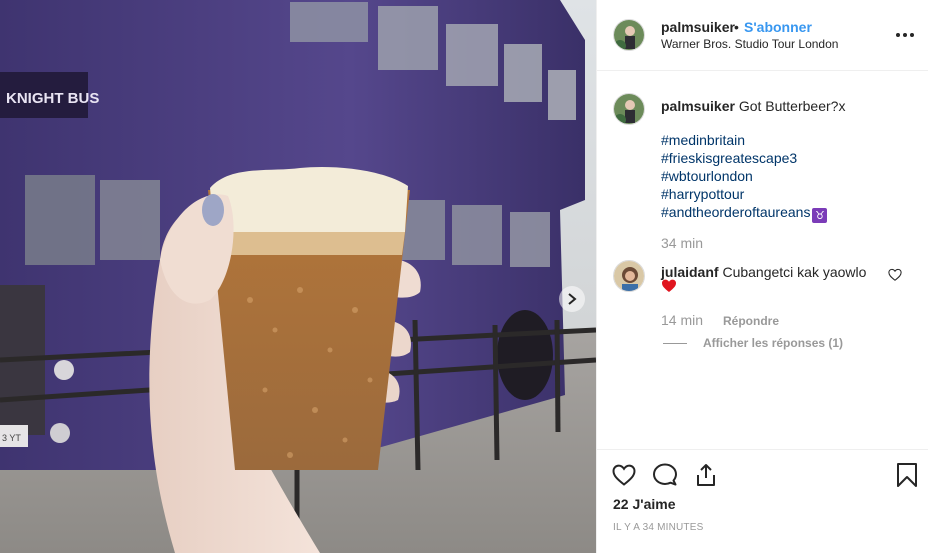 This screenshot has width=928, height=553. I want to click on comment-timestamp: 14 min, so click(682, 320).